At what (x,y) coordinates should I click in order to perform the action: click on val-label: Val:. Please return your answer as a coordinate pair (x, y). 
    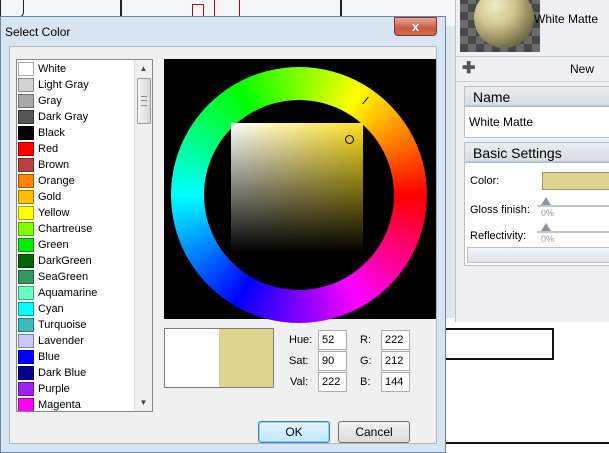
    Looking at the image, I should click on (299, 382).